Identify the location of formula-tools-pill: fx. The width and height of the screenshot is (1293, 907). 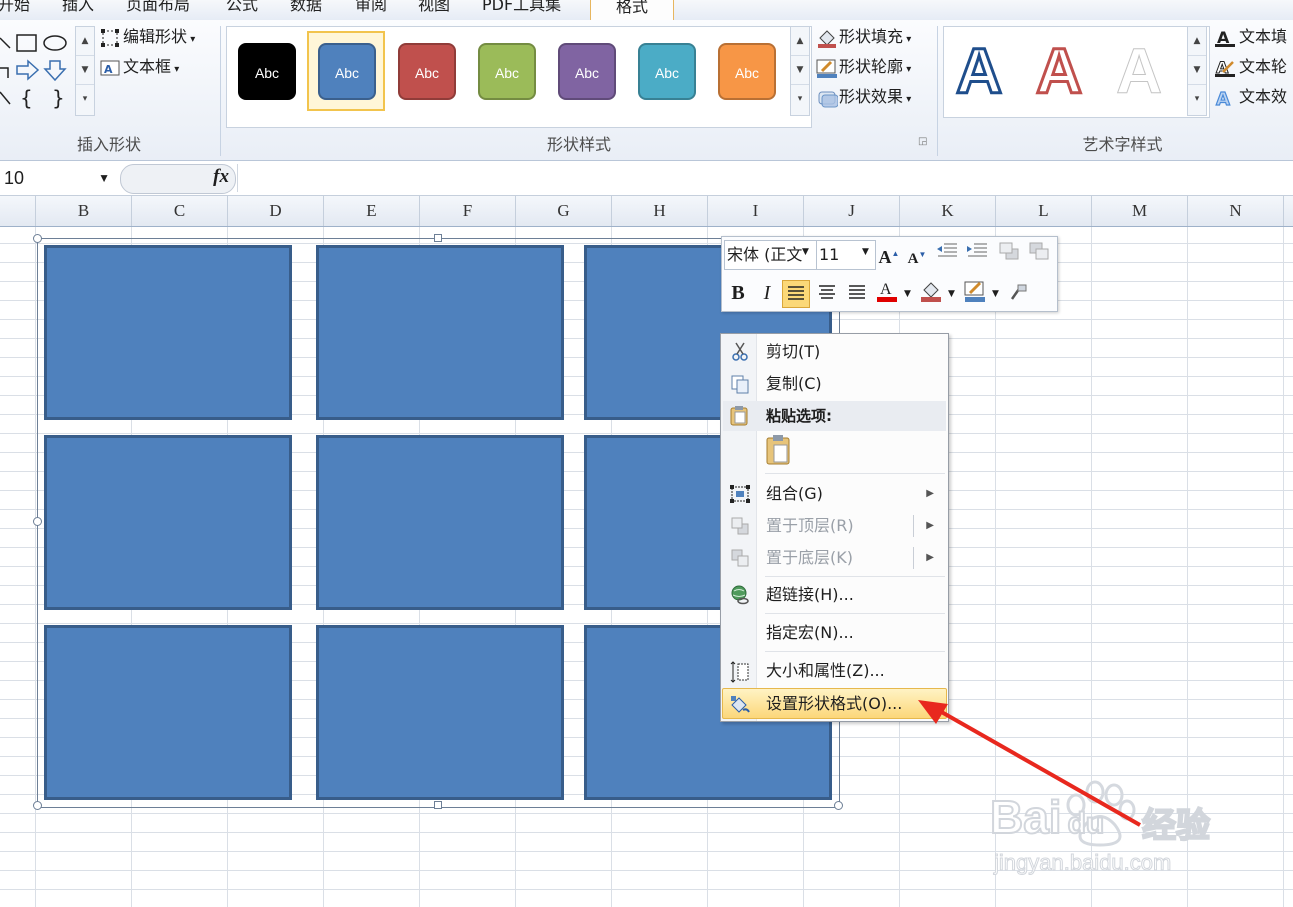
(178, 179).